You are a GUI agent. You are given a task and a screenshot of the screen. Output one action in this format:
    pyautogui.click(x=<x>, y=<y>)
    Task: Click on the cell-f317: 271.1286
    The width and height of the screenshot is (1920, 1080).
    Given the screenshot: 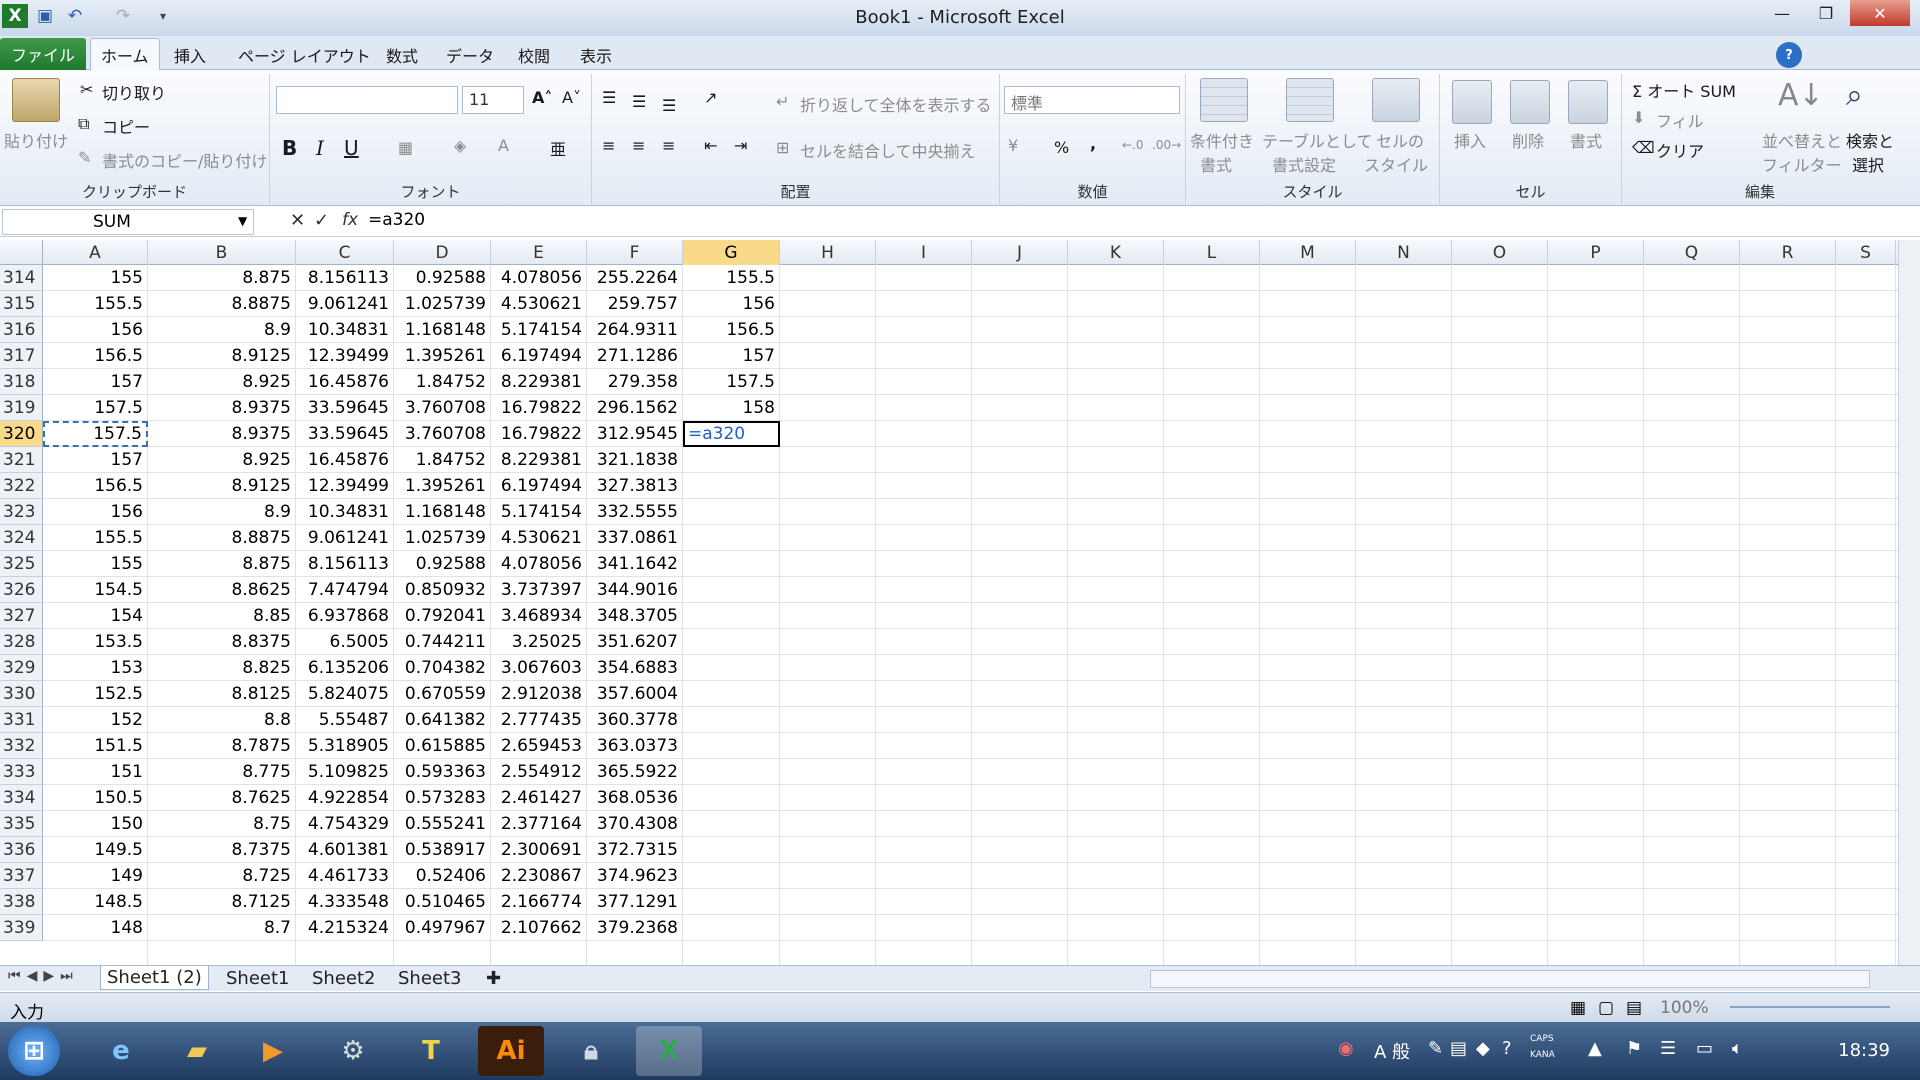 What is the action you would take?
    pyautogui.click(x=635, y=356)
    